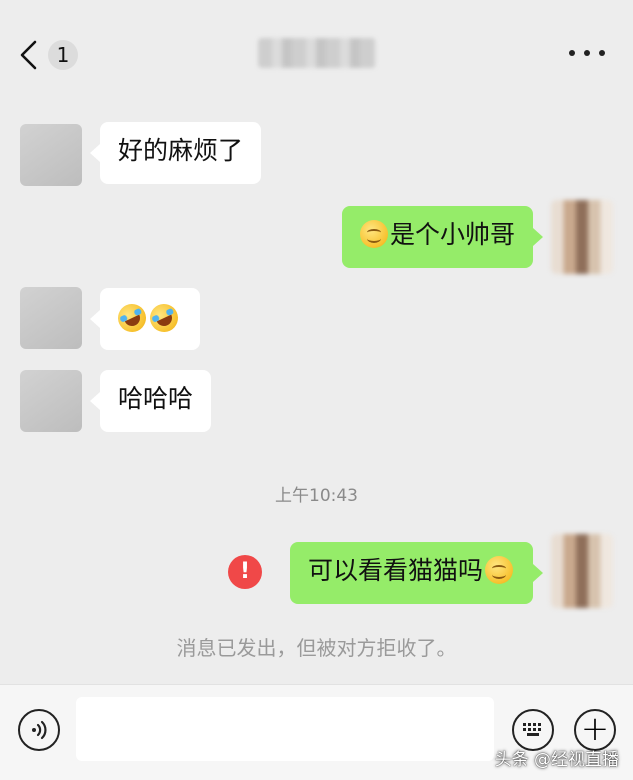 Image resolution: width=633 pixels, height=780 pixels. I want to click on message-bubble-outgoing: 可以看看猫猫吗, so click(416, 573).